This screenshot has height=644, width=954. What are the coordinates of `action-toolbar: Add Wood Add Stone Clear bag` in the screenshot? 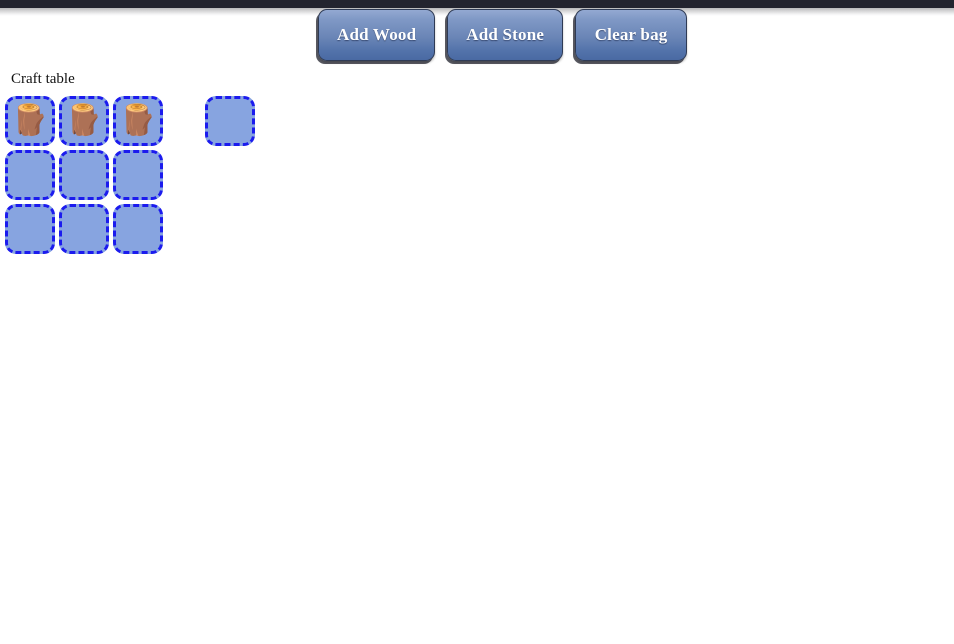 It's located at (503, 35).